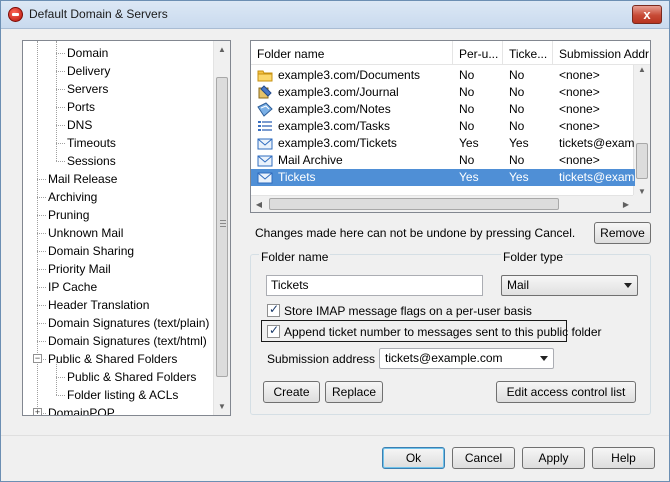 This screenshot has height=482, width=670. Describe the element at coordinates (466, 358) in the screenshot. I see `submission-address-select: tickets@example.com` at that location.